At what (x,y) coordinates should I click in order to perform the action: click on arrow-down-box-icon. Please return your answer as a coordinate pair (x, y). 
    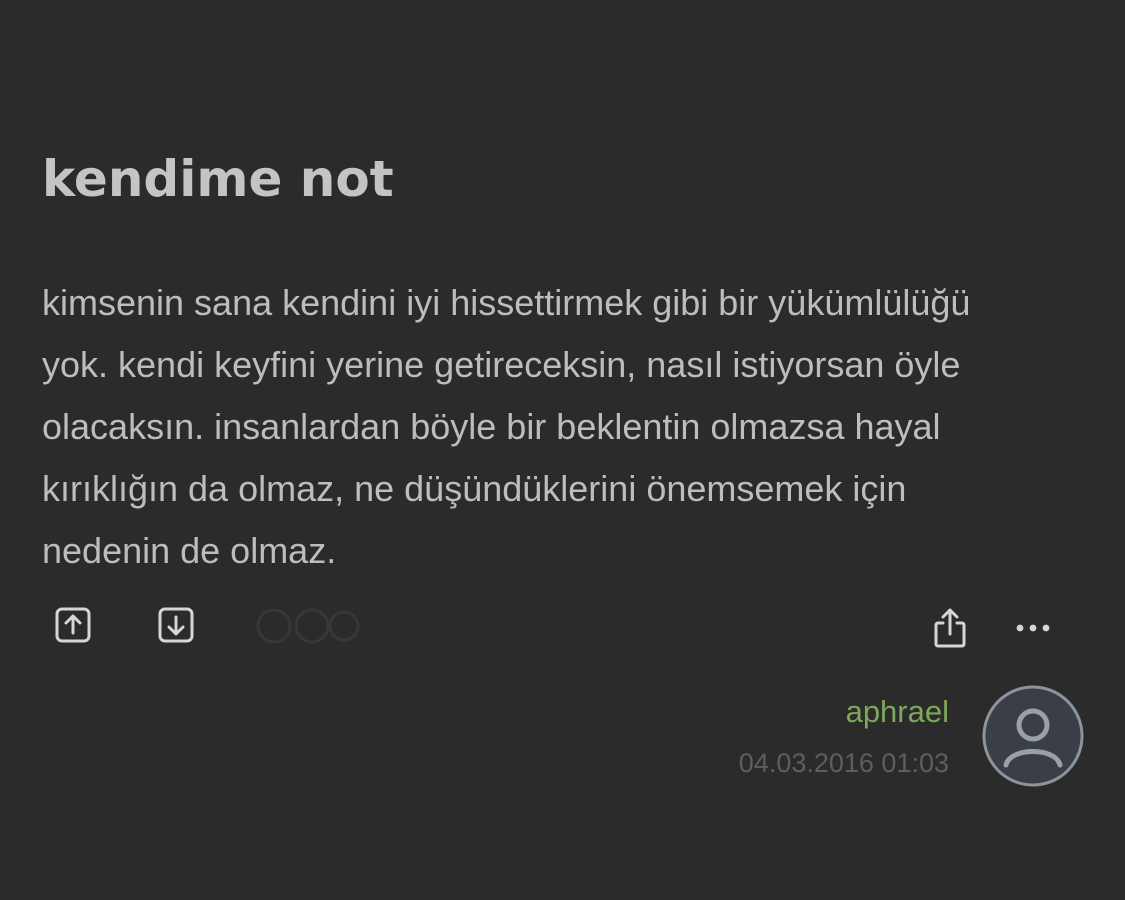
    Looking at the image, I should click on (176, 625).